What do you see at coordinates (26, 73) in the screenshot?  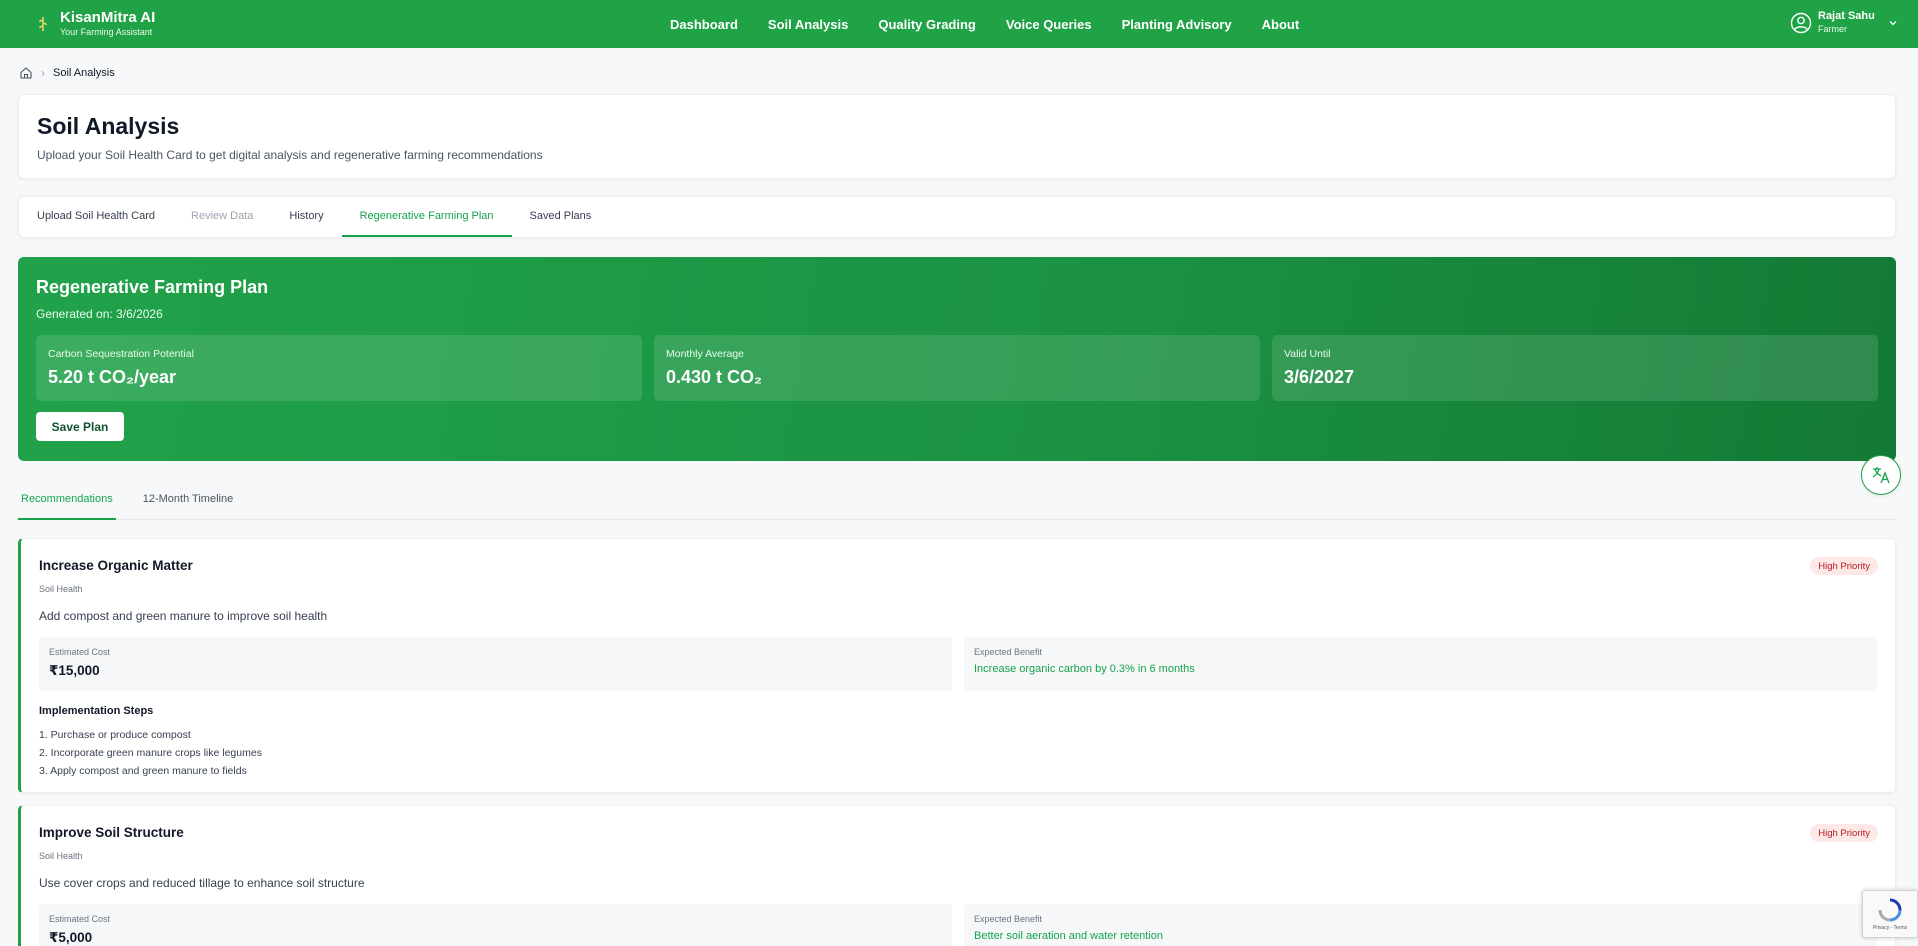 I see `home-icon` at bounding box center [26, 73].